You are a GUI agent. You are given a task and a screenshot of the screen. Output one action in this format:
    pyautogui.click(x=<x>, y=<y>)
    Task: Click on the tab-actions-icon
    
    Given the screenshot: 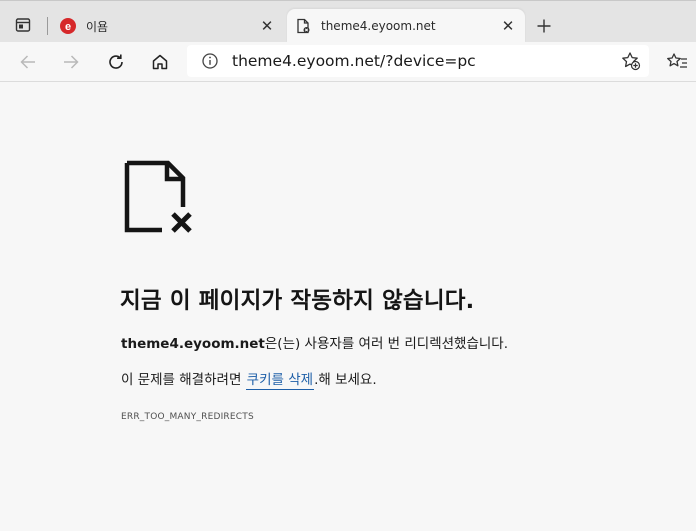 What is the action you would take?
    pyautogui.click(x=23, y=25)
    